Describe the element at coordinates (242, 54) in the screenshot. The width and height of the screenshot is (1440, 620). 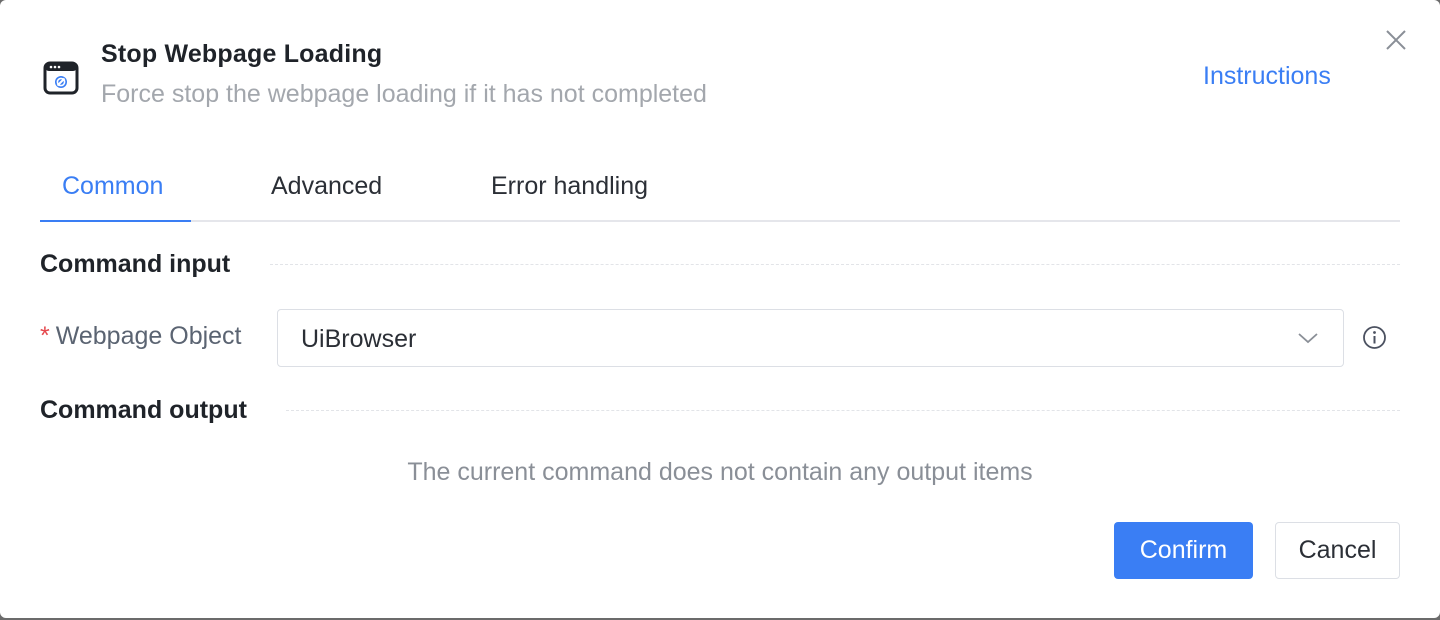
I see `dialog-title: Stop Webpage Loading` at that location.